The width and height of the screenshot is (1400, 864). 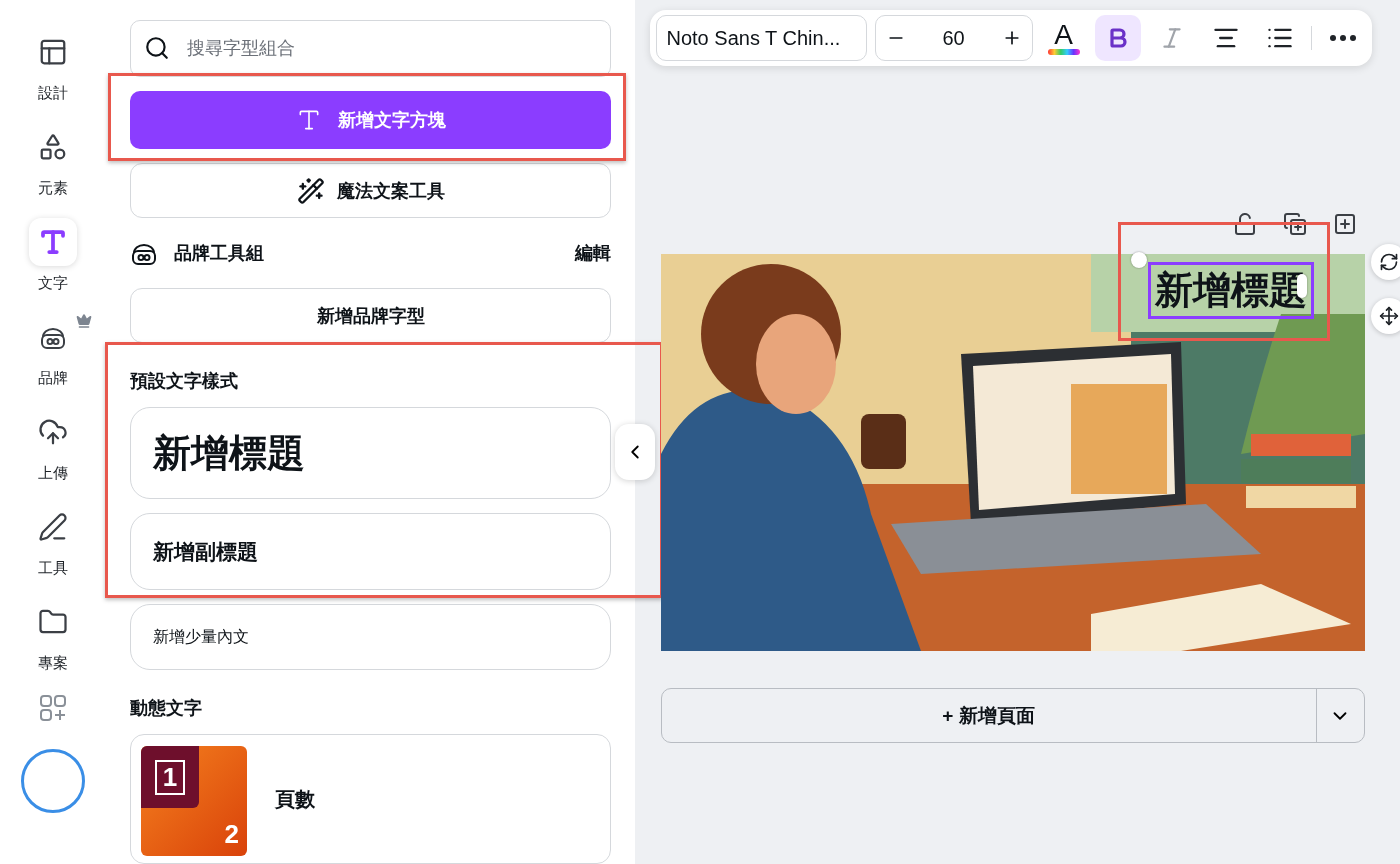 I want to click on crown-icon, so click(x=83, y=321).